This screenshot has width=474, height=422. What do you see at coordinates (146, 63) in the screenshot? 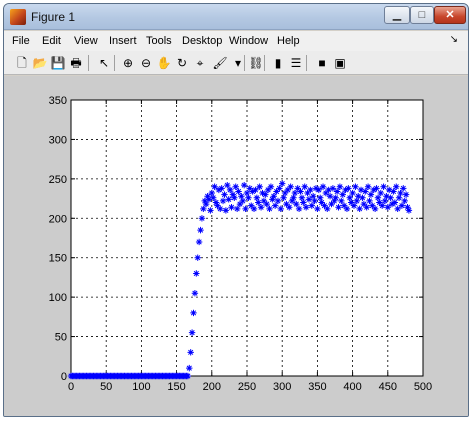
I see `zoom-out-icon: ⊖` at bounding box center [146, 63].